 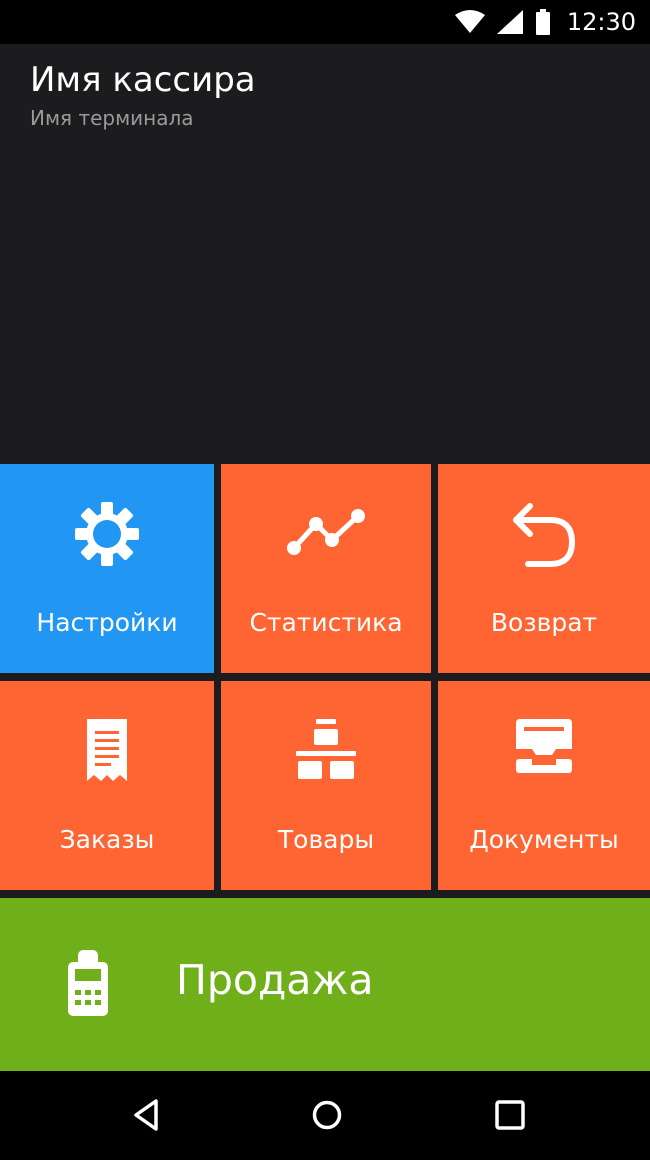 What do you see at coordinates (88, 985) in the screenshot?
I see `payment-terminal-icon` at bounding box center [88, 985].